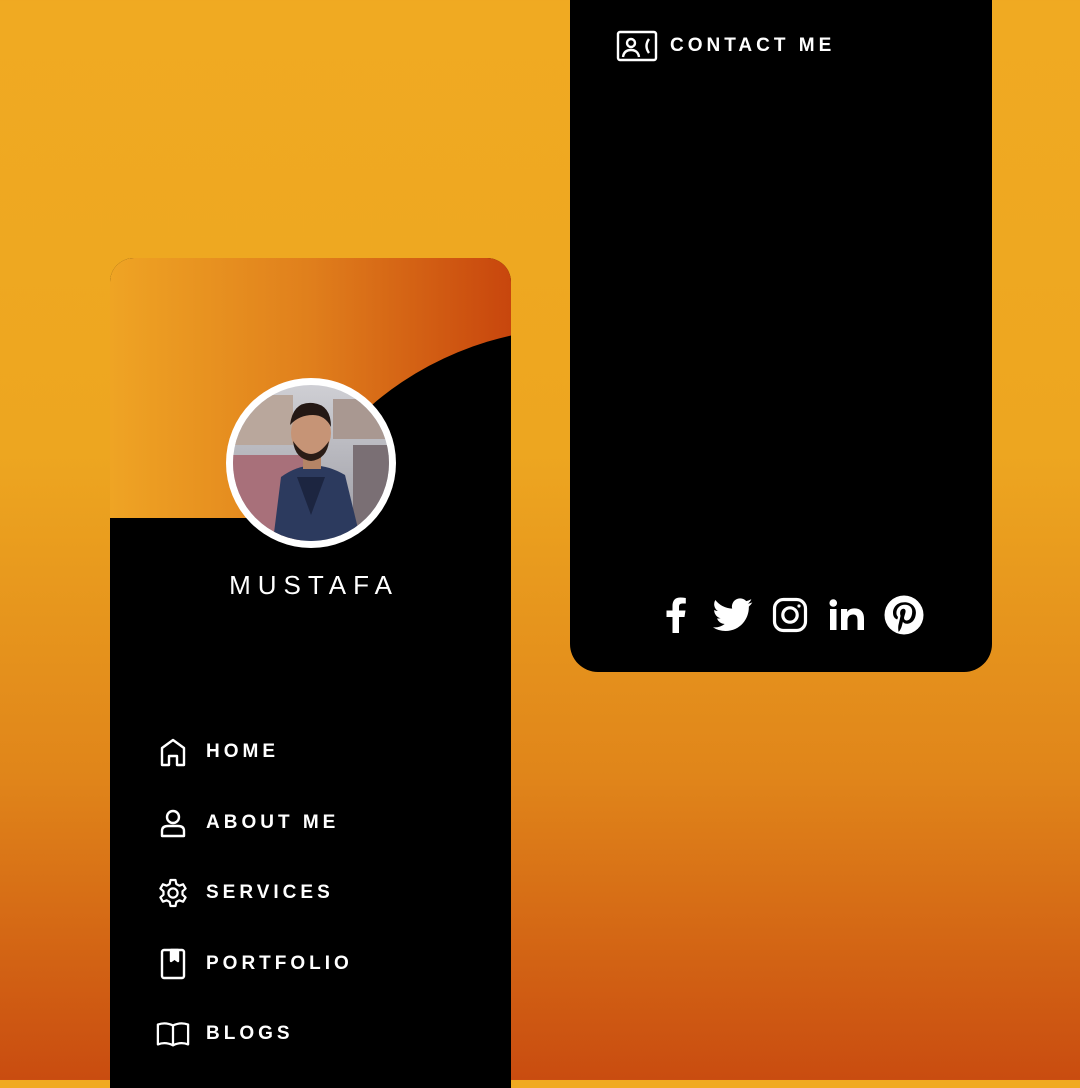  What do you see at coordinates (733, 615) in the screenshot?
I see `twitter-icon` at bounding box center [733, 615].